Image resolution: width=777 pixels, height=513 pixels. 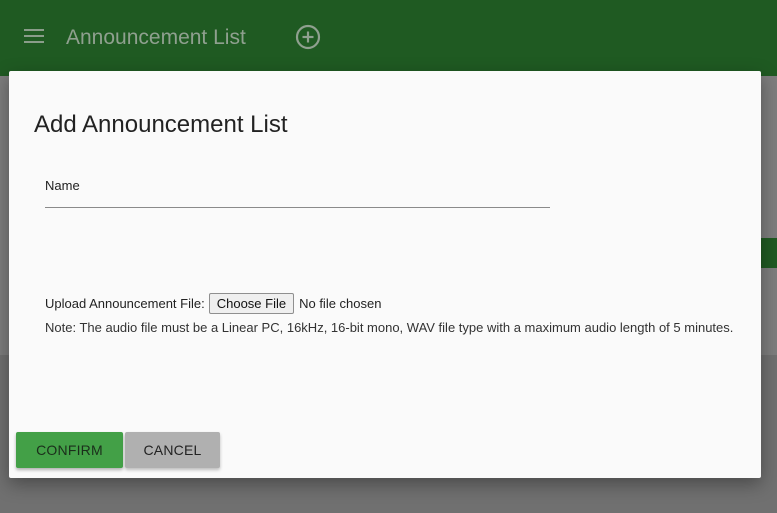 I want to click on choose-file-button: Choose File, so click(x=251, y=303).